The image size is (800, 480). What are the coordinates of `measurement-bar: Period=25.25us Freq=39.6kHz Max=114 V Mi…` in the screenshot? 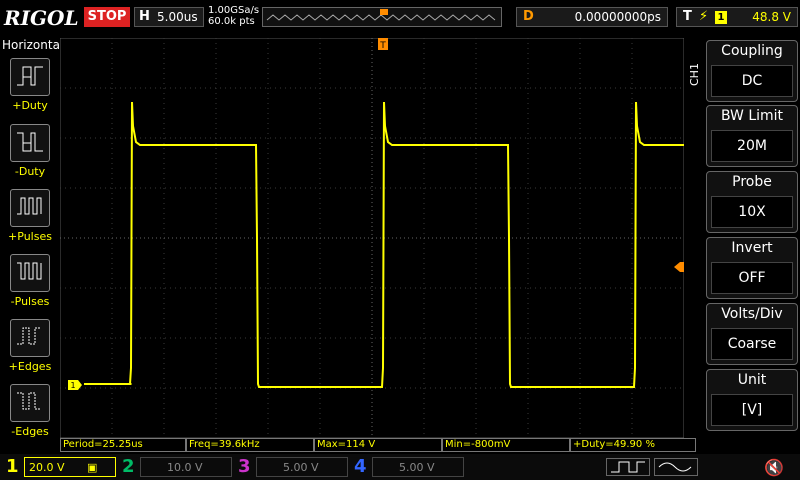 It's located at (380, 445).